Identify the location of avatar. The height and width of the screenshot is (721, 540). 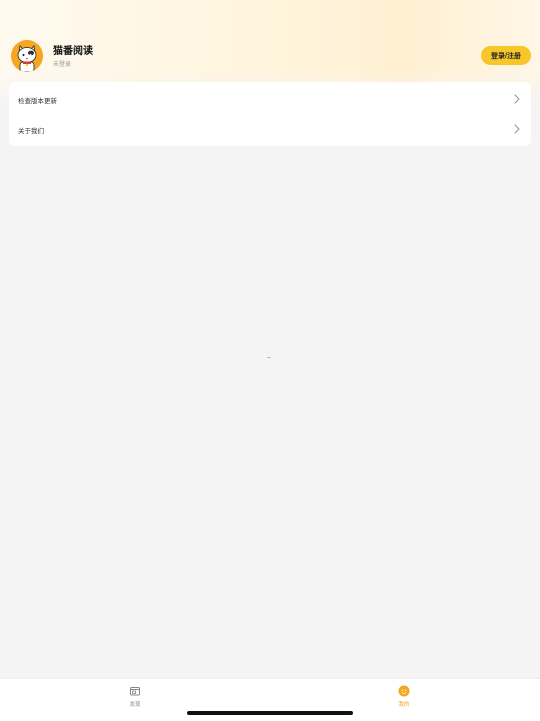
(27, 56).